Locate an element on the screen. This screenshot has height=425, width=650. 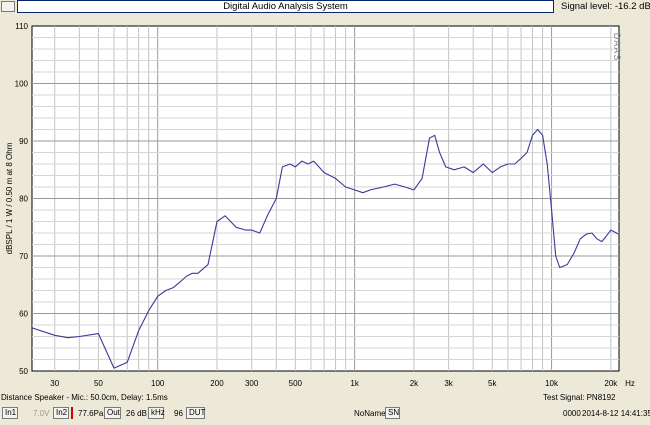
x-tick-label: 300 is located at coordinates (252, 383).